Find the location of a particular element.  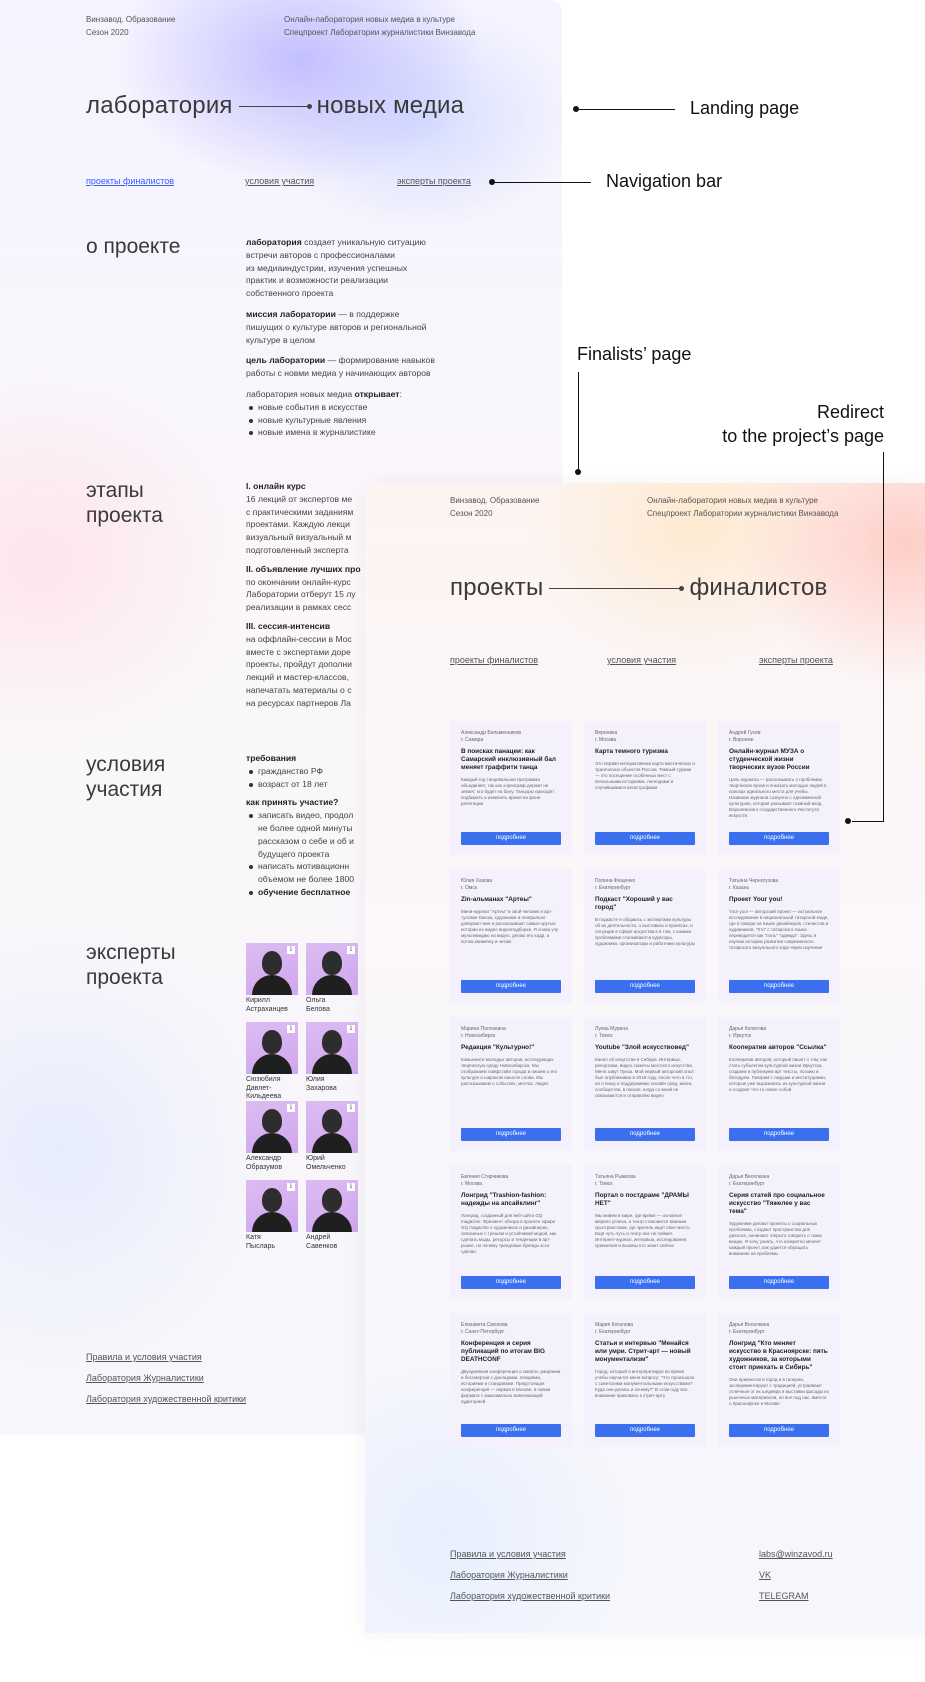

footer-telegram-link: TELEGRAM is located at coordinates (784, 1596).